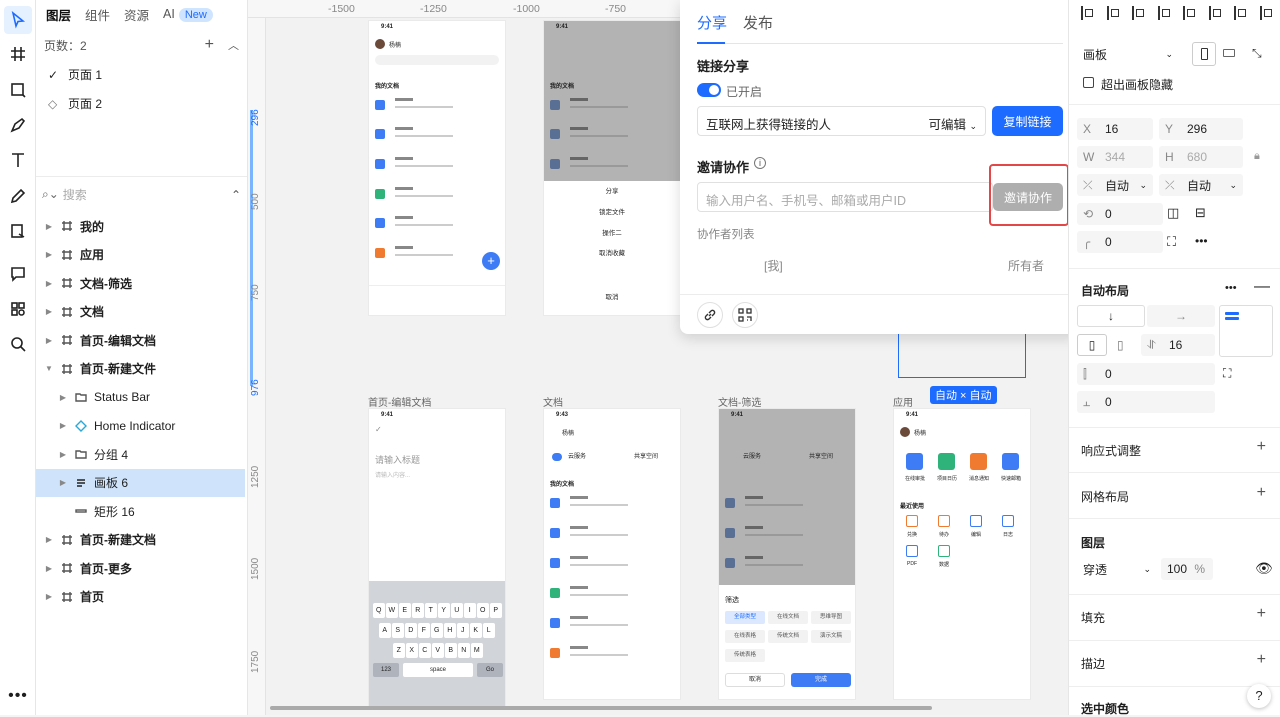 The image size is (1280, 717). I want to click on tab-share: 分享, so click(712, 22).